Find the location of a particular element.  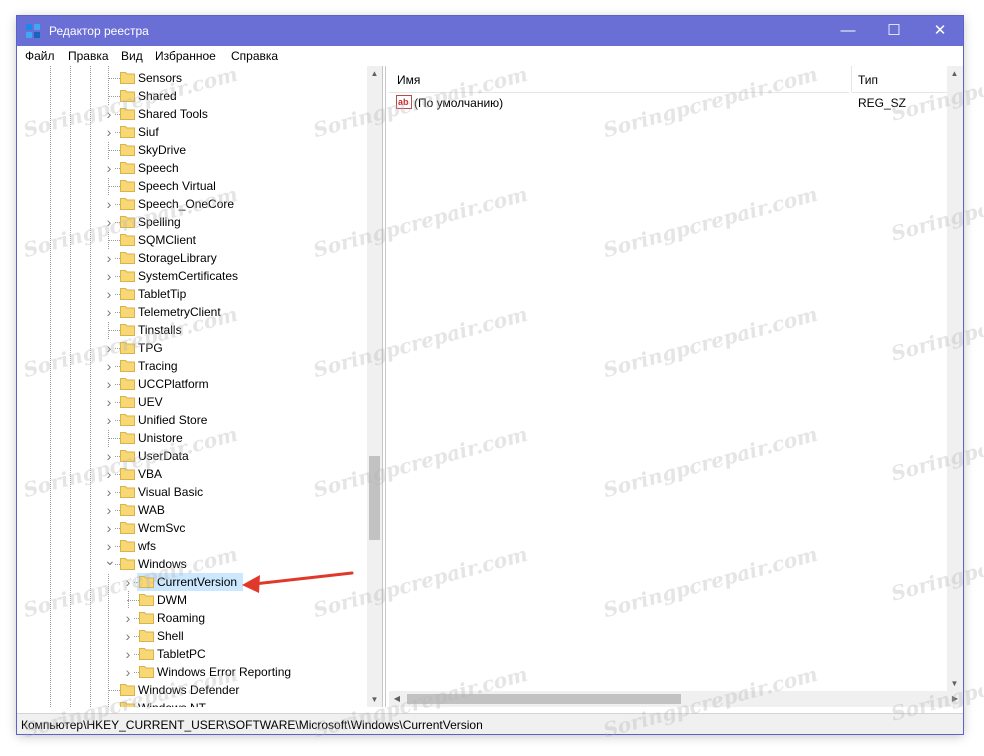

values-scroll-thumb is located at coordinates (544, 699).